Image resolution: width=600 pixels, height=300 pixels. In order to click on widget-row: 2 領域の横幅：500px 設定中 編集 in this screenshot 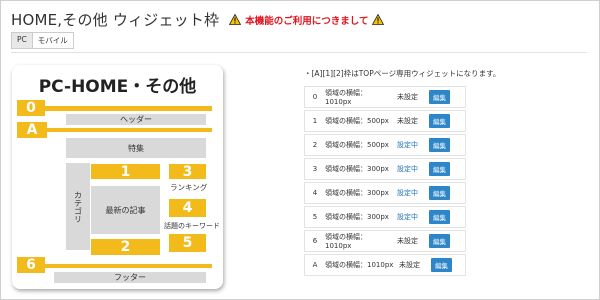, I will do `click(385, 145)`.